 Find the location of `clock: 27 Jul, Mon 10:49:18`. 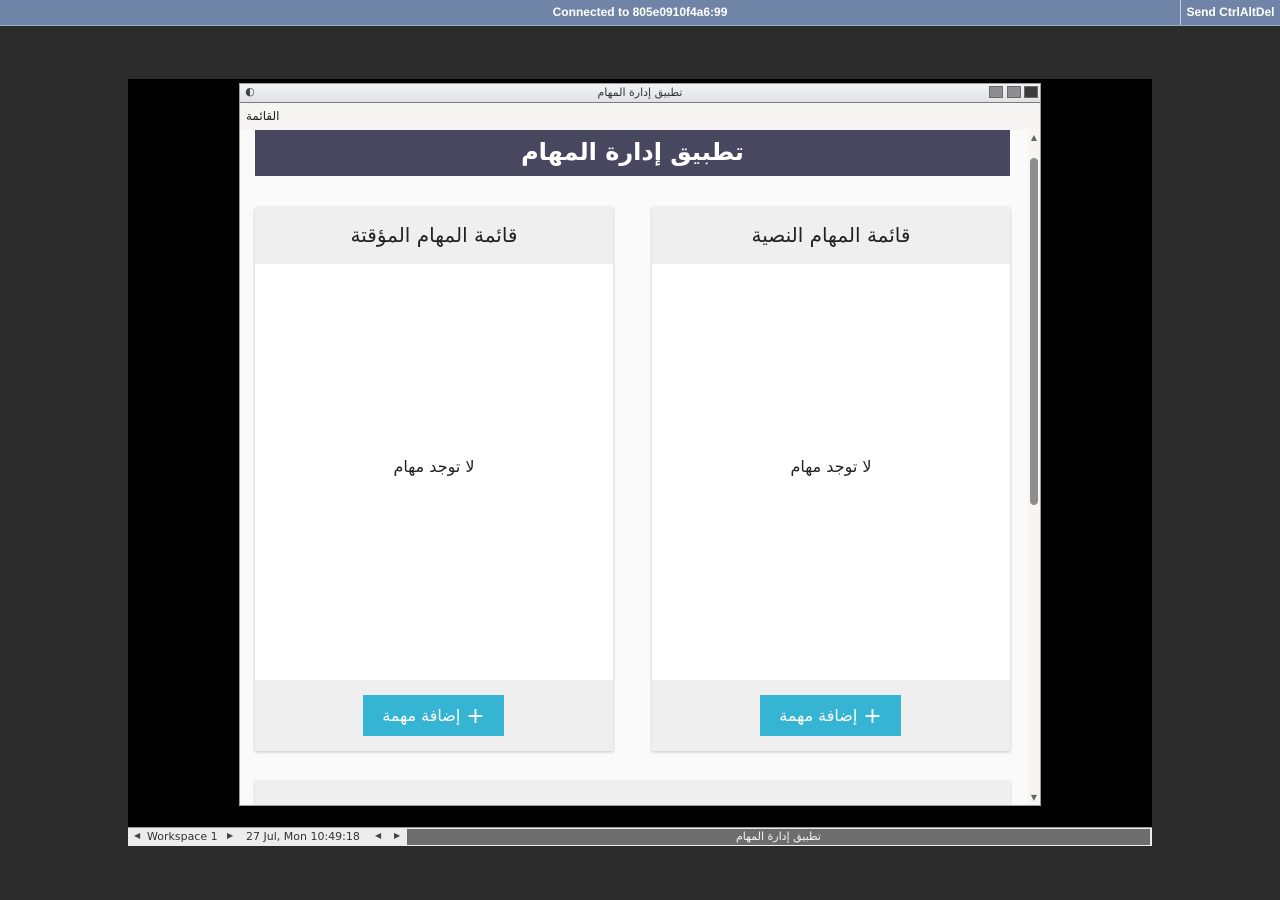

clock: 27 Jul, Mon 10:49:18 is located at coordinates (303, 836).